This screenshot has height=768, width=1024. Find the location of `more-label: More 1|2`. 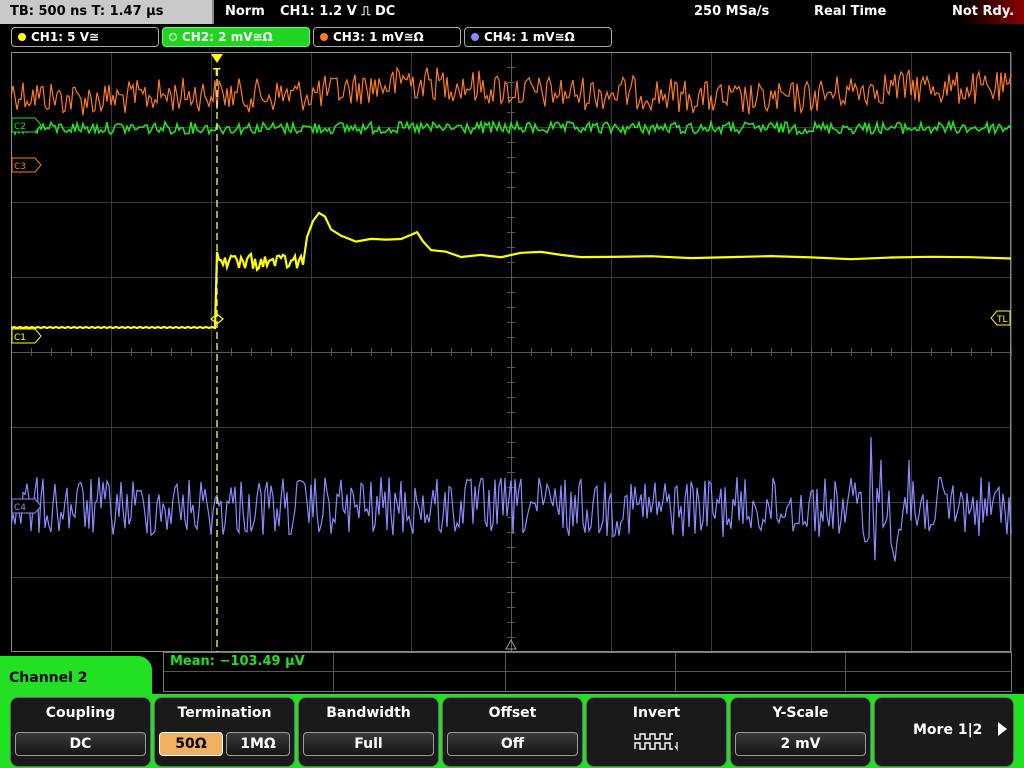

more-label: More 1|2 is located at coordinates (948, 730).